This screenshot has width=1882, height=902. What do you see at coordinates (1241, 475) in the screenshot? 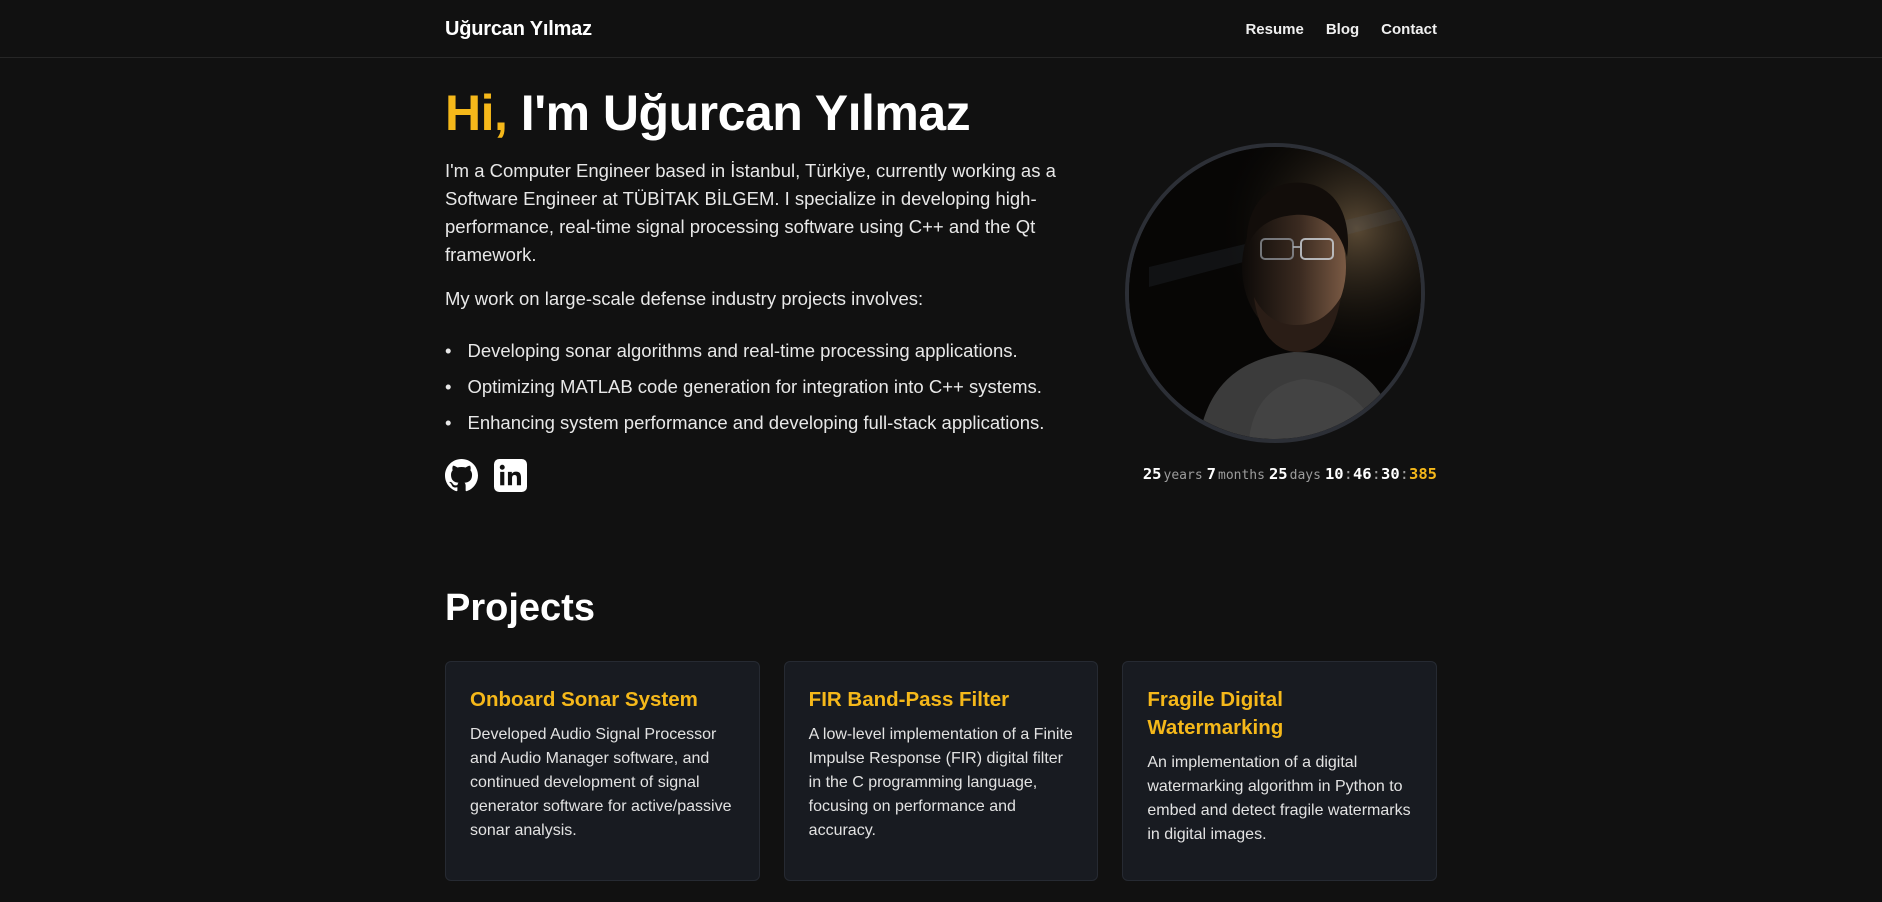
I see `age-months-unit: months` at bounding box center [1241, 475].